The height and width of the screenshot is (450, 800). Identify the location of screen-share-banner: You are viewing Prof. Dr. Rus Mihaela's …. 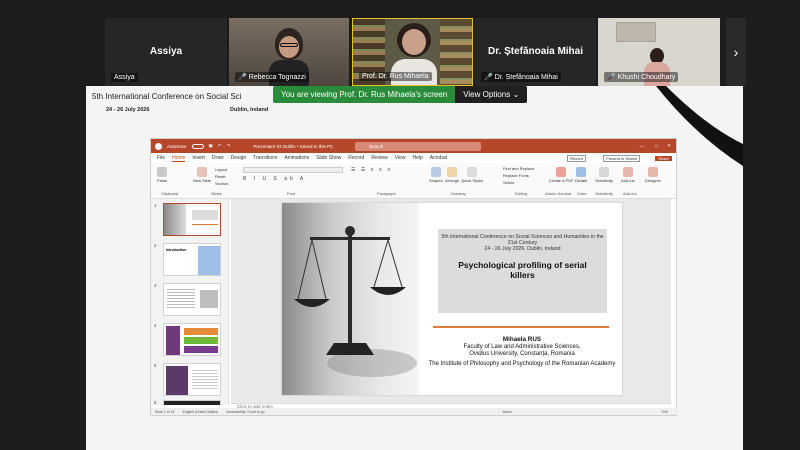
(400, 94).